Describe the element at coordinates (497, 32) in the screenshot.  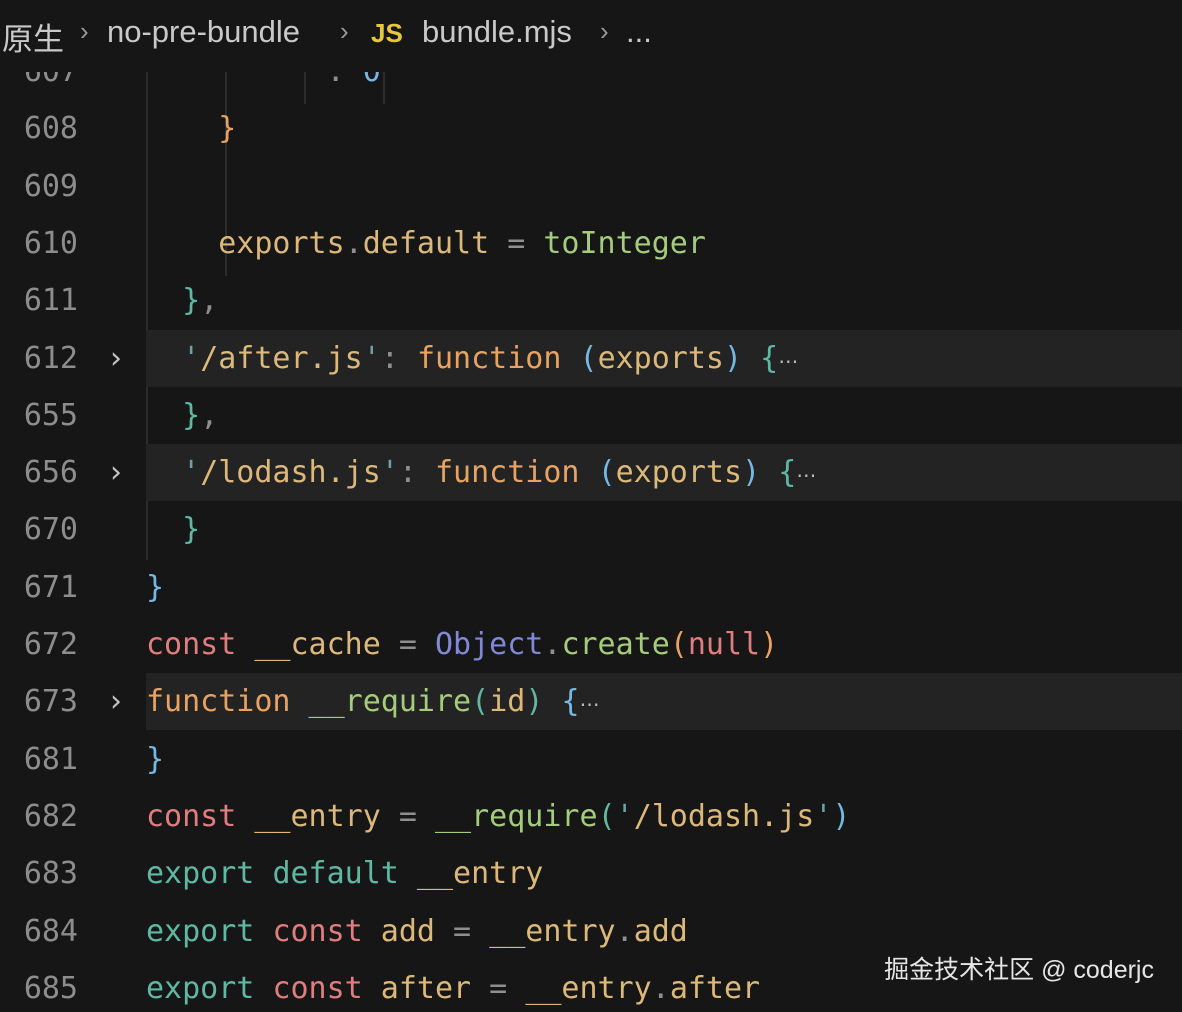
I see `breadcrumb-file: bundle.mjs` at that location.